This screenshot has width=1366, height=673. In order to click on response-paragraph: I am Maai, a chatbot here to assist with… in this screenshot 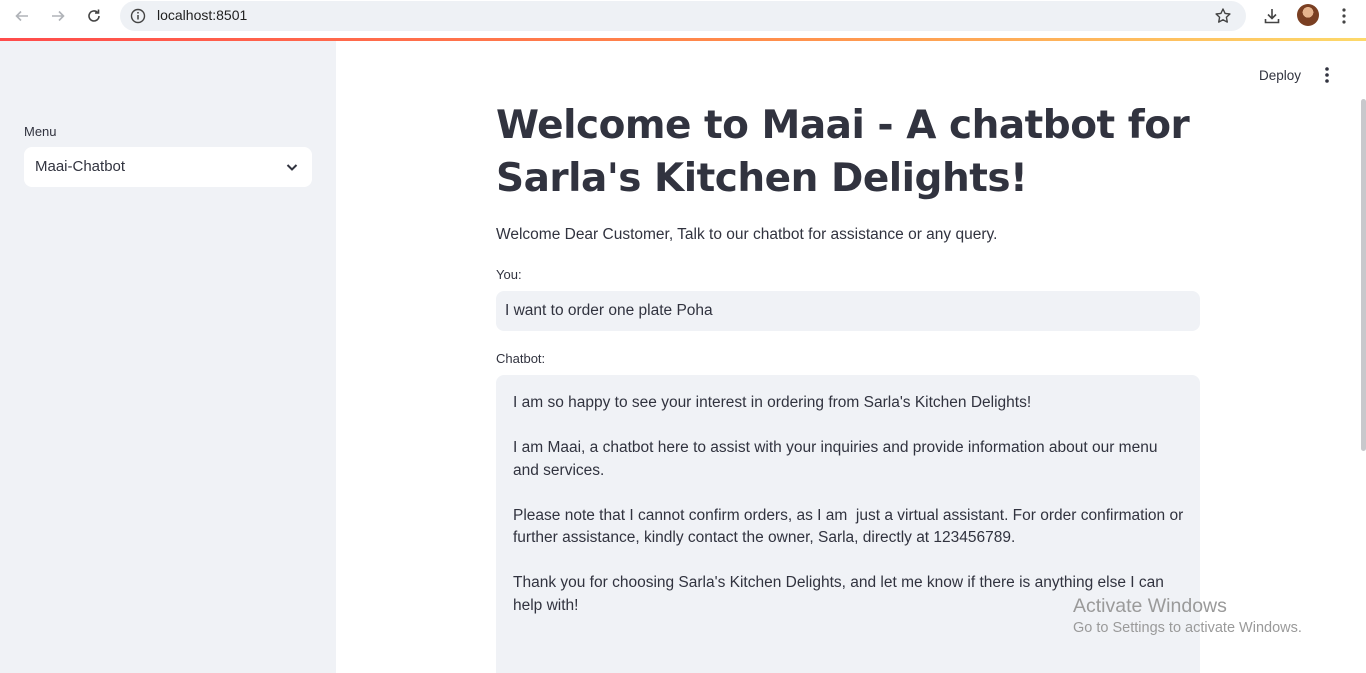, I will do `click(837, 459)`.